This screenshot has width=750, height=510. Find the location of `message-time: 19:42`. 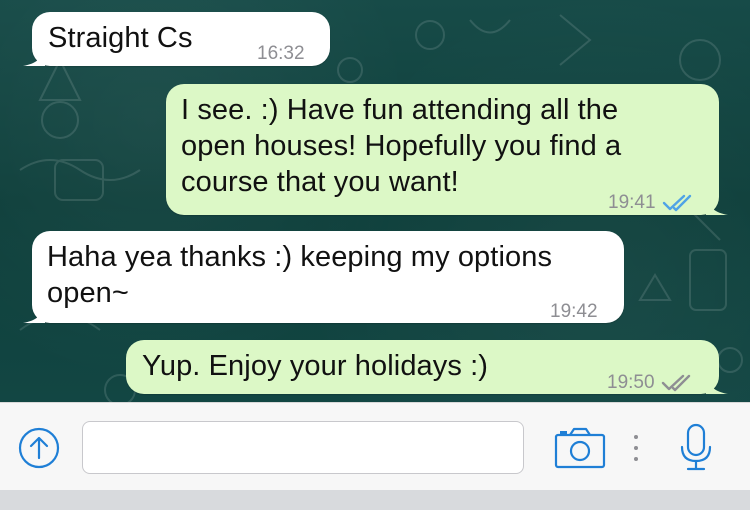

message-time: 19:42 is located at coordinates (574, 312).